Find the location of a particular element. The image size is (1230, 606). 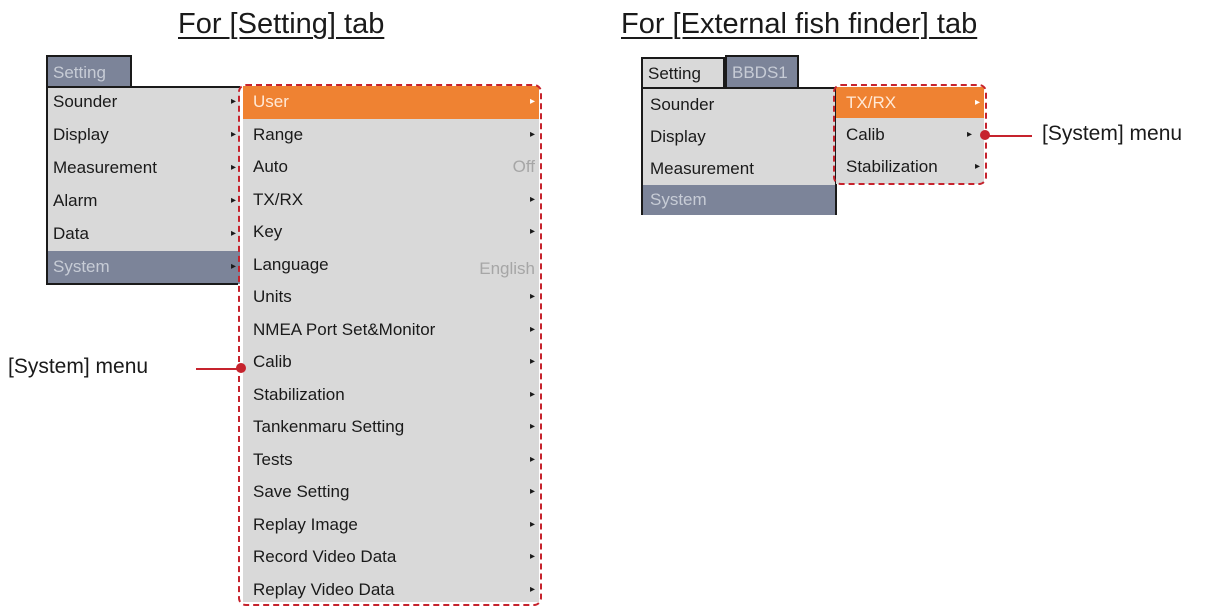

submenu-item-auto: Auto Off is located at coordinates (391, 167).